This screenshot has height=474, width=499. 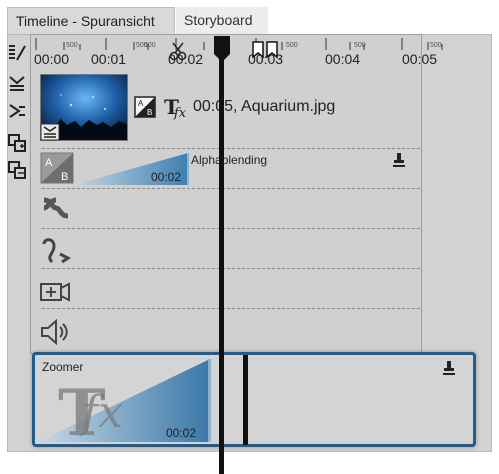 What do you see at coordinates (91, 20) in the screenshot?
I see `tab-timeline: Timeline - Spuransicht` at bounding box center [91, 20].